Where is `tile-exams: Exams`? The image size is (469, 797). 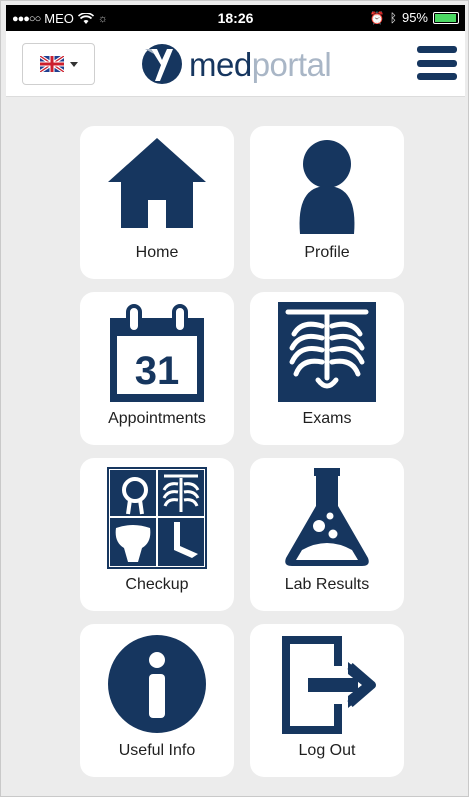 tile-exams: Exams is located at coordinates (327, 368).